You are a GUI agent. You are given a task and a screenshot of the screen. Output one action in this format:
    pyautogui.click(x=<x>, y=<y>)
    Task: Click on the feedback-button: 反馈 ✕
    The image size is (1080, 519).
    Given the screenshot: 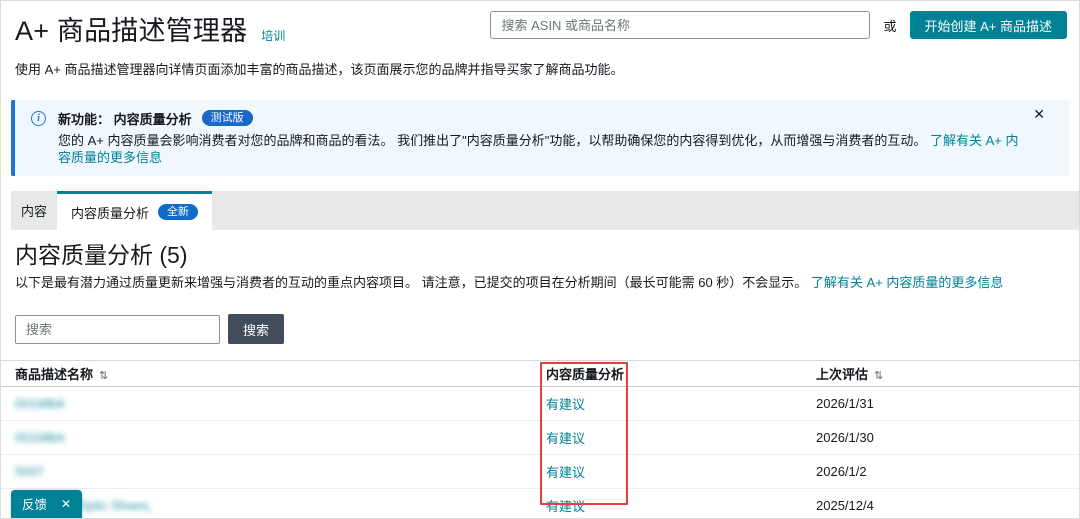 What is the action you would take?
    pyautogui.click(x=47, y=504)
    